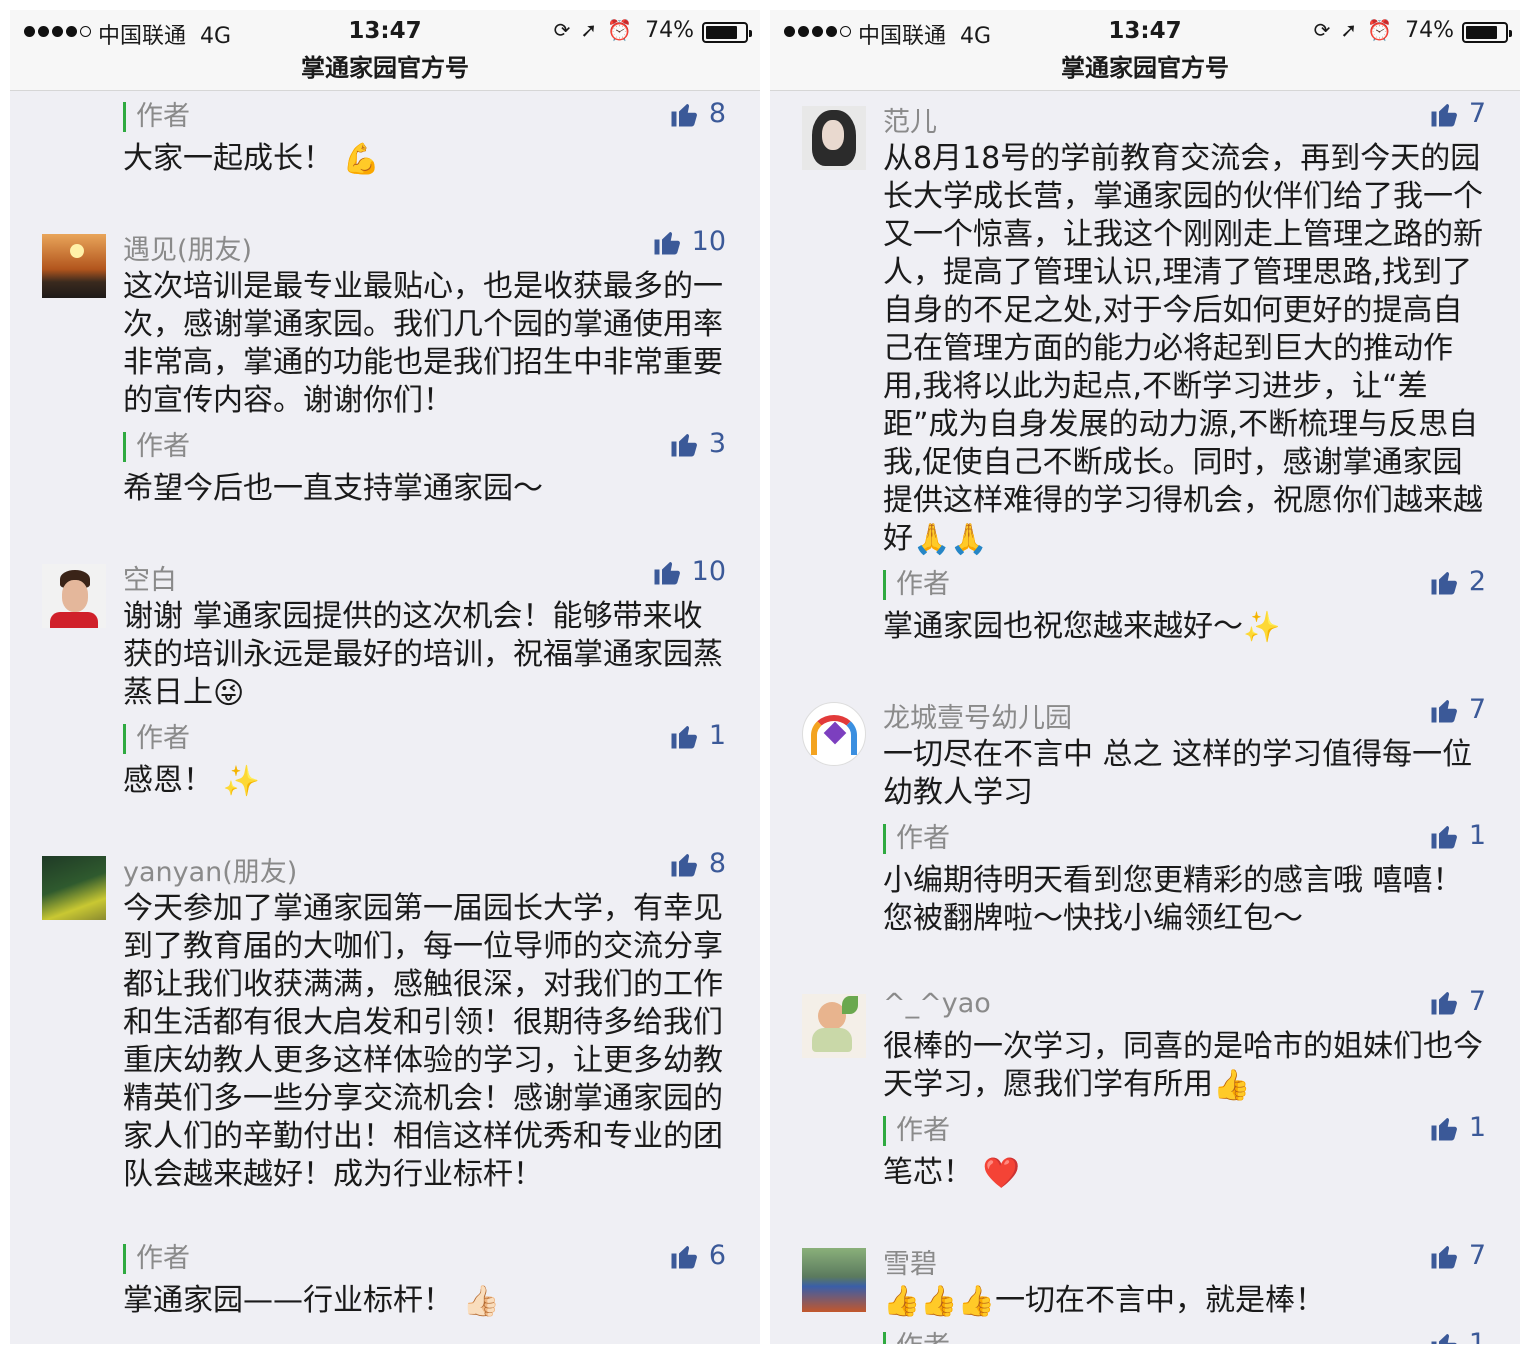  I want to click on commenter-name: 遇见(朋友), so click(187, 247).